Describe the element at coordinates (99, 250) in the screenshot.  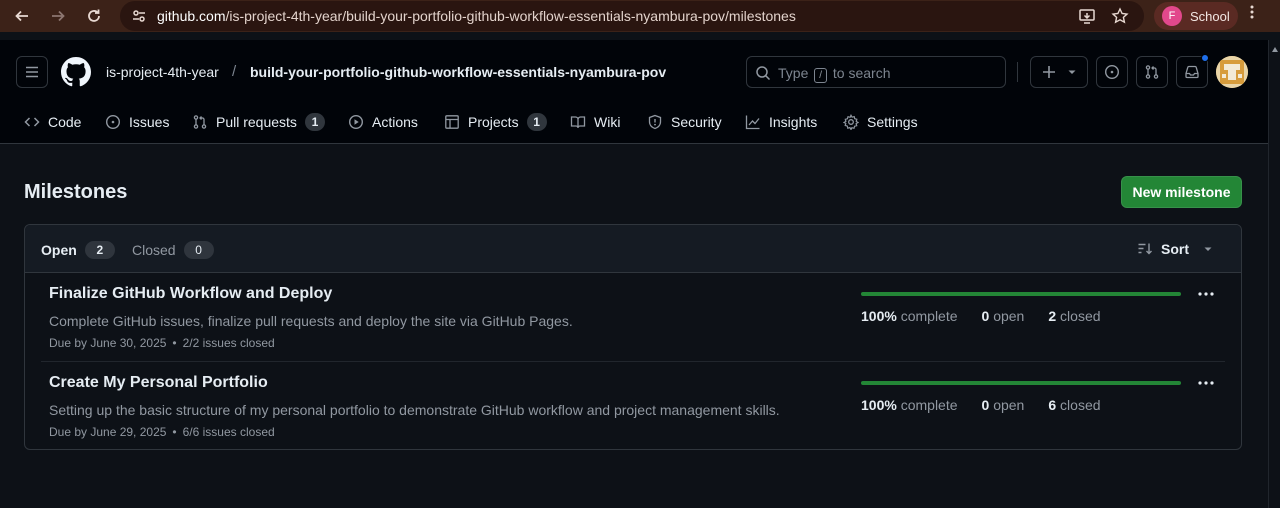
I see `open-count: 2` at that location.